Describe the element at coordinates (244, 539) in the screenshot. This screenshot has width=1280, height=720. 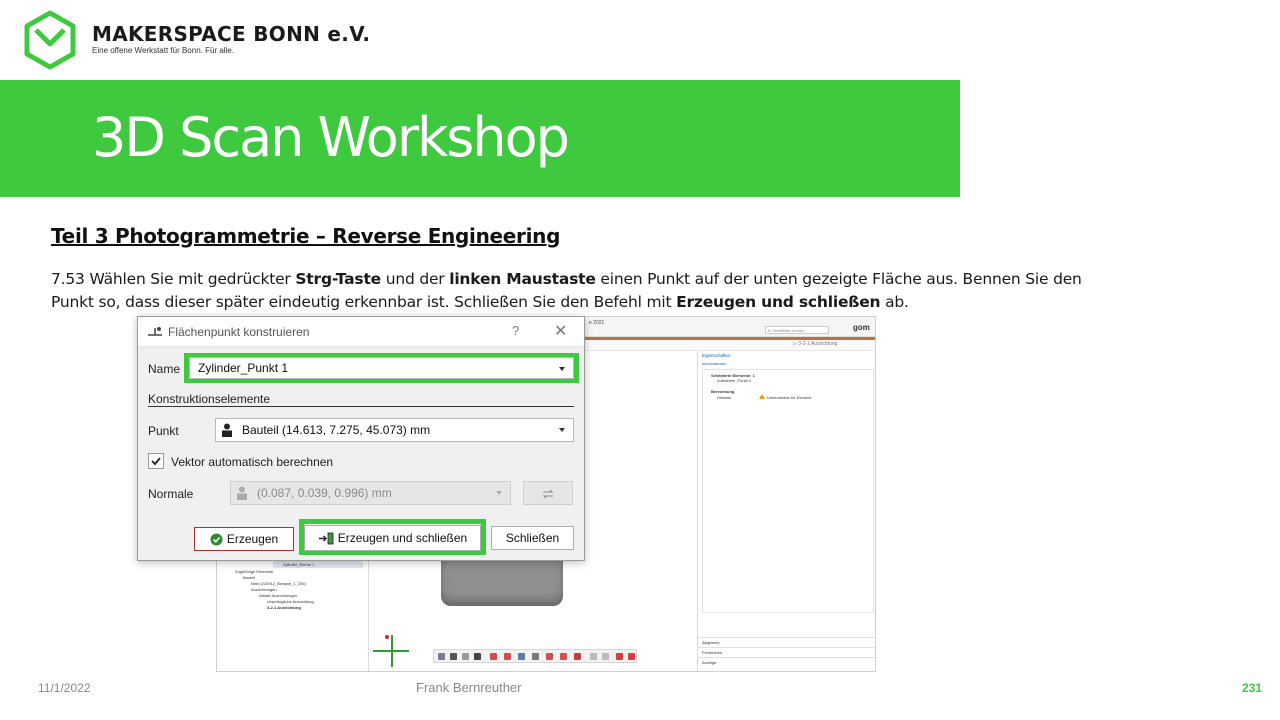
I see `create-button: Erzeugen` at that location.